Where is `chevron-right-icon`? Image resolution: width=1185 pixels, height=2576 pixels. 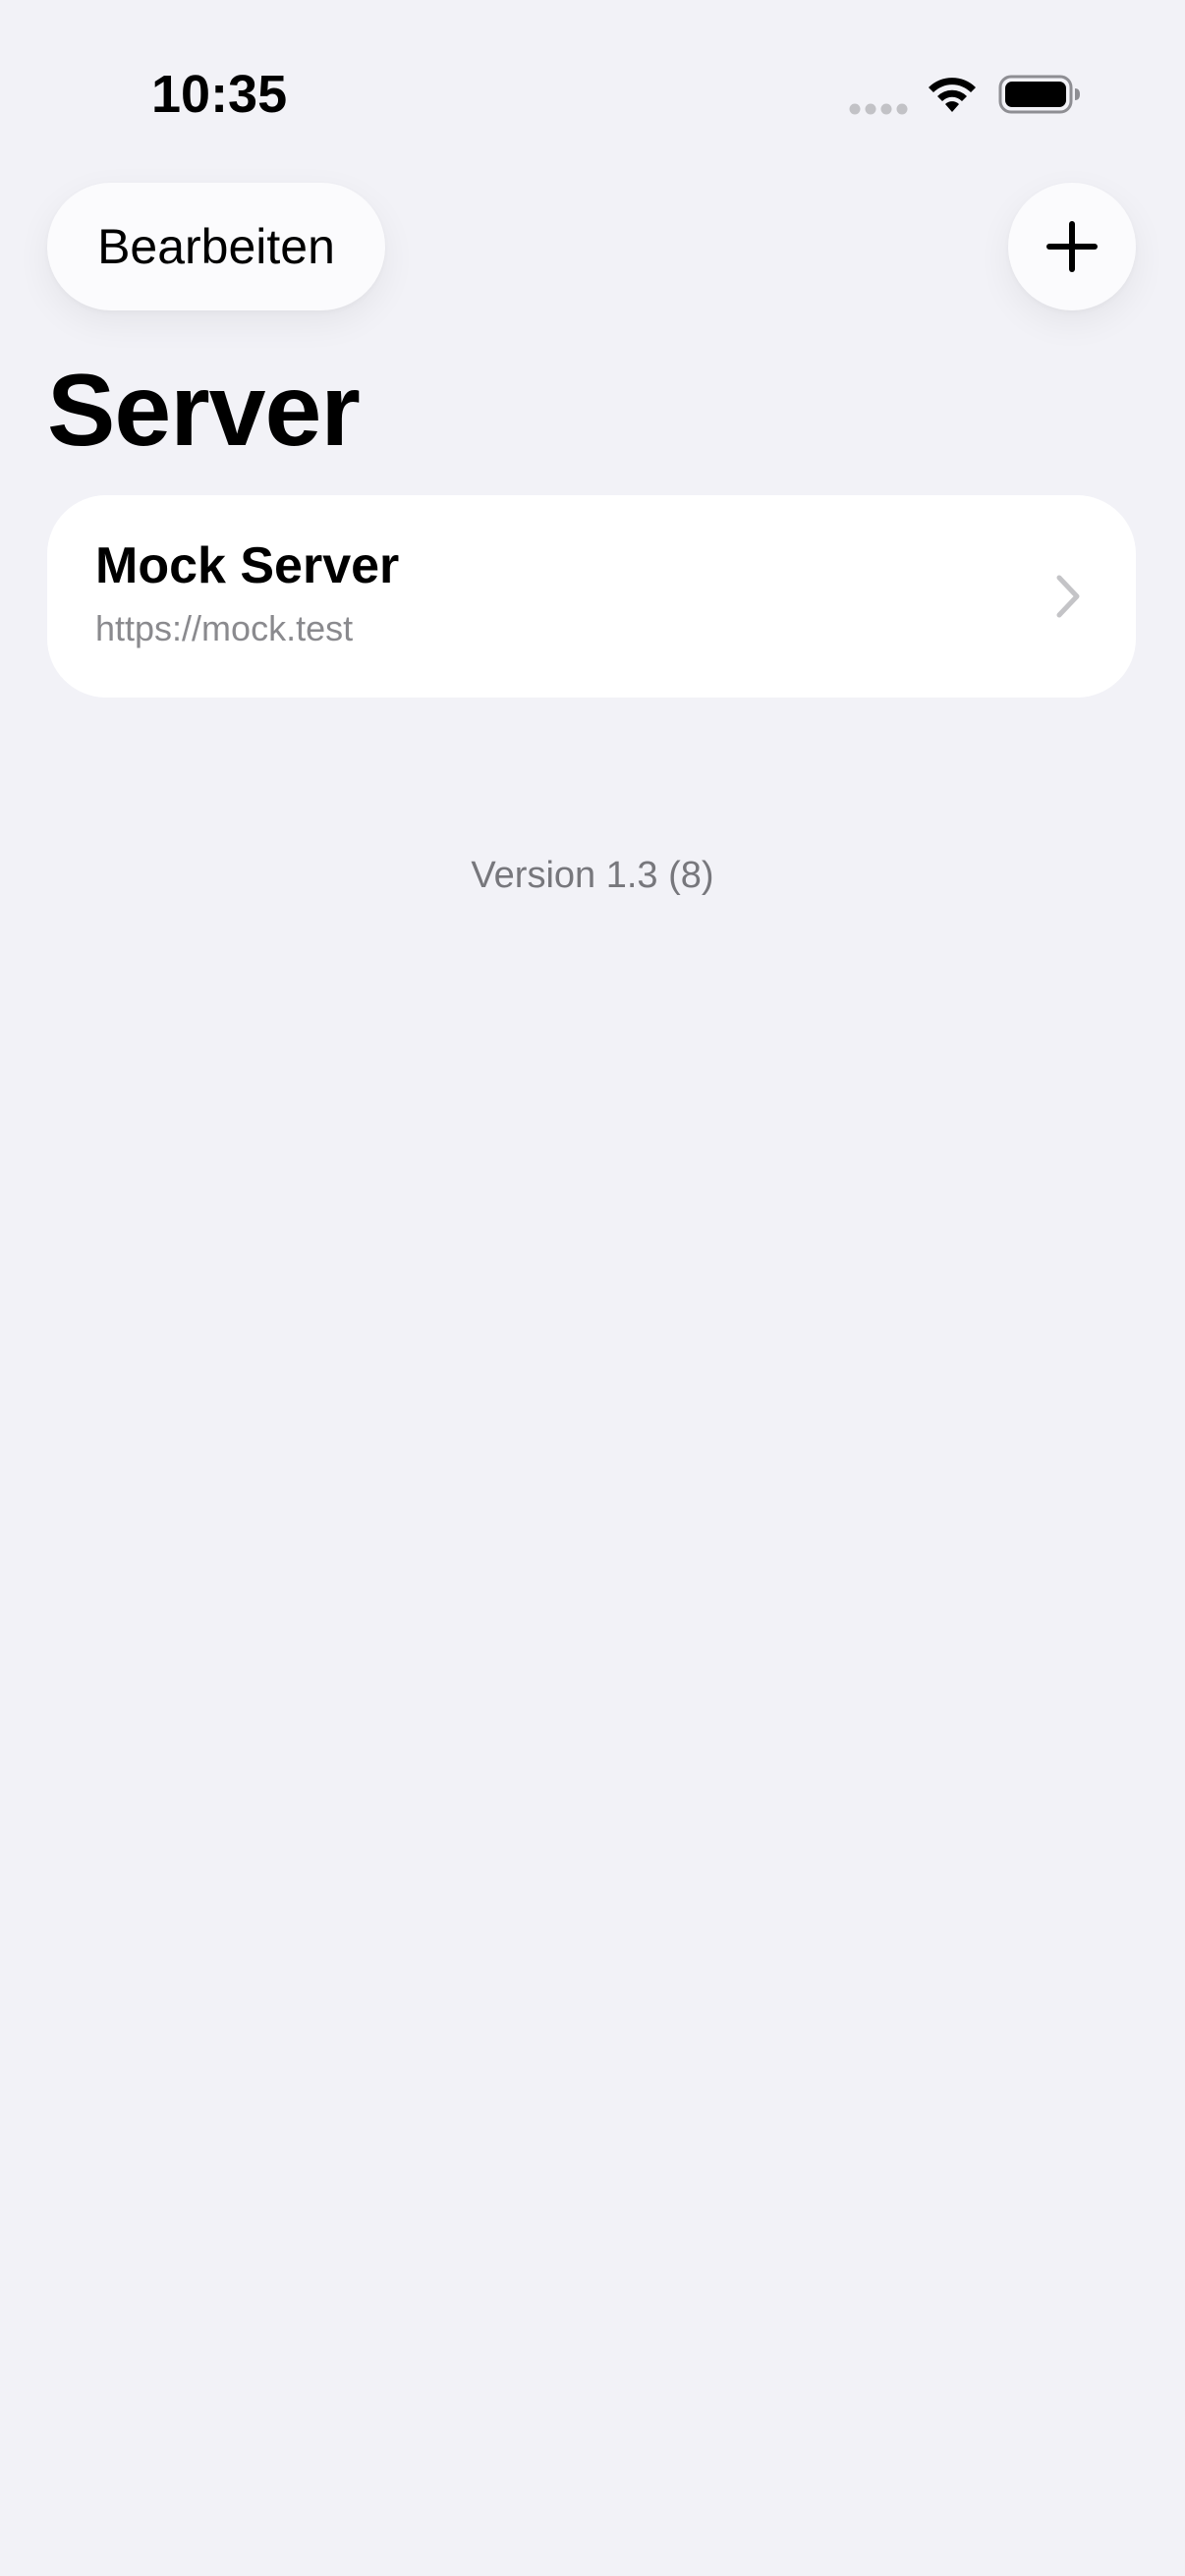 chevron-right-icon is located at coordinates (1068, 596).